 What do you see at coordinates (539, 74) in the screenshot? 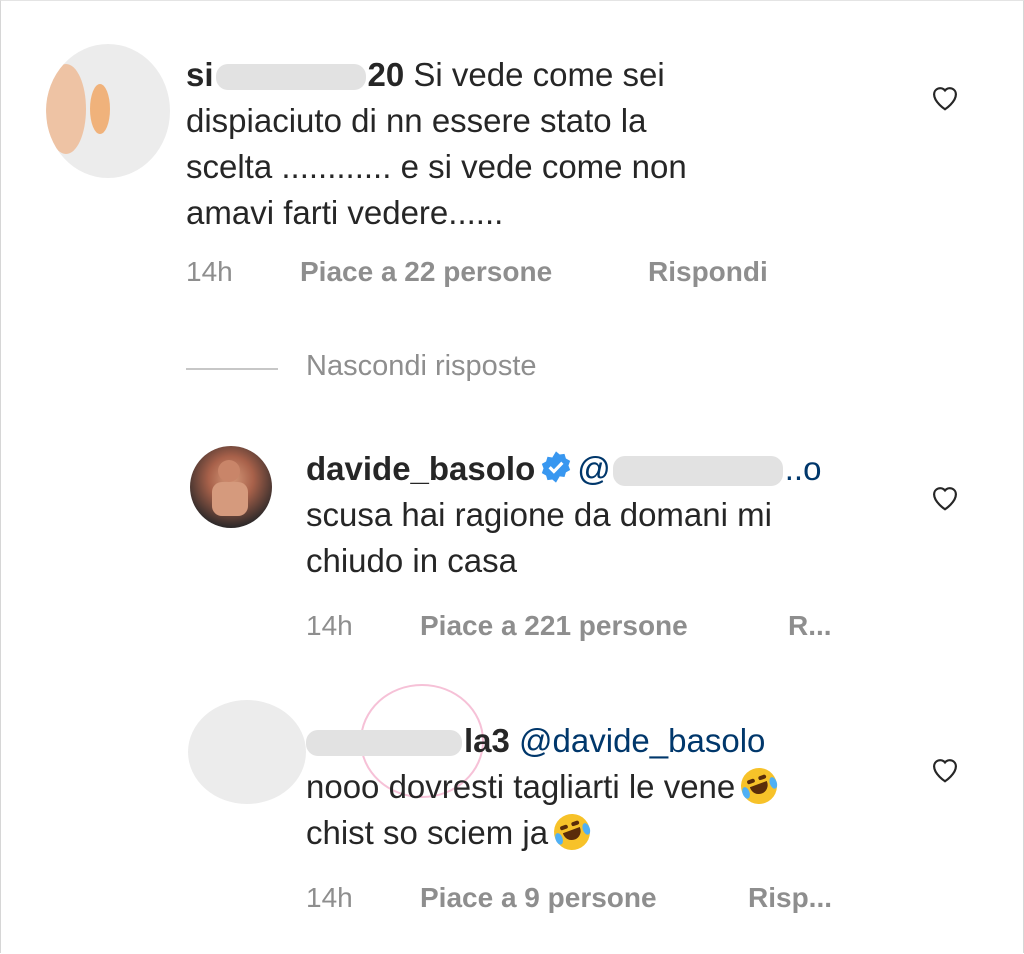
I see `comment-text-line: Si vede come sei` at bounding box center [539, 74].